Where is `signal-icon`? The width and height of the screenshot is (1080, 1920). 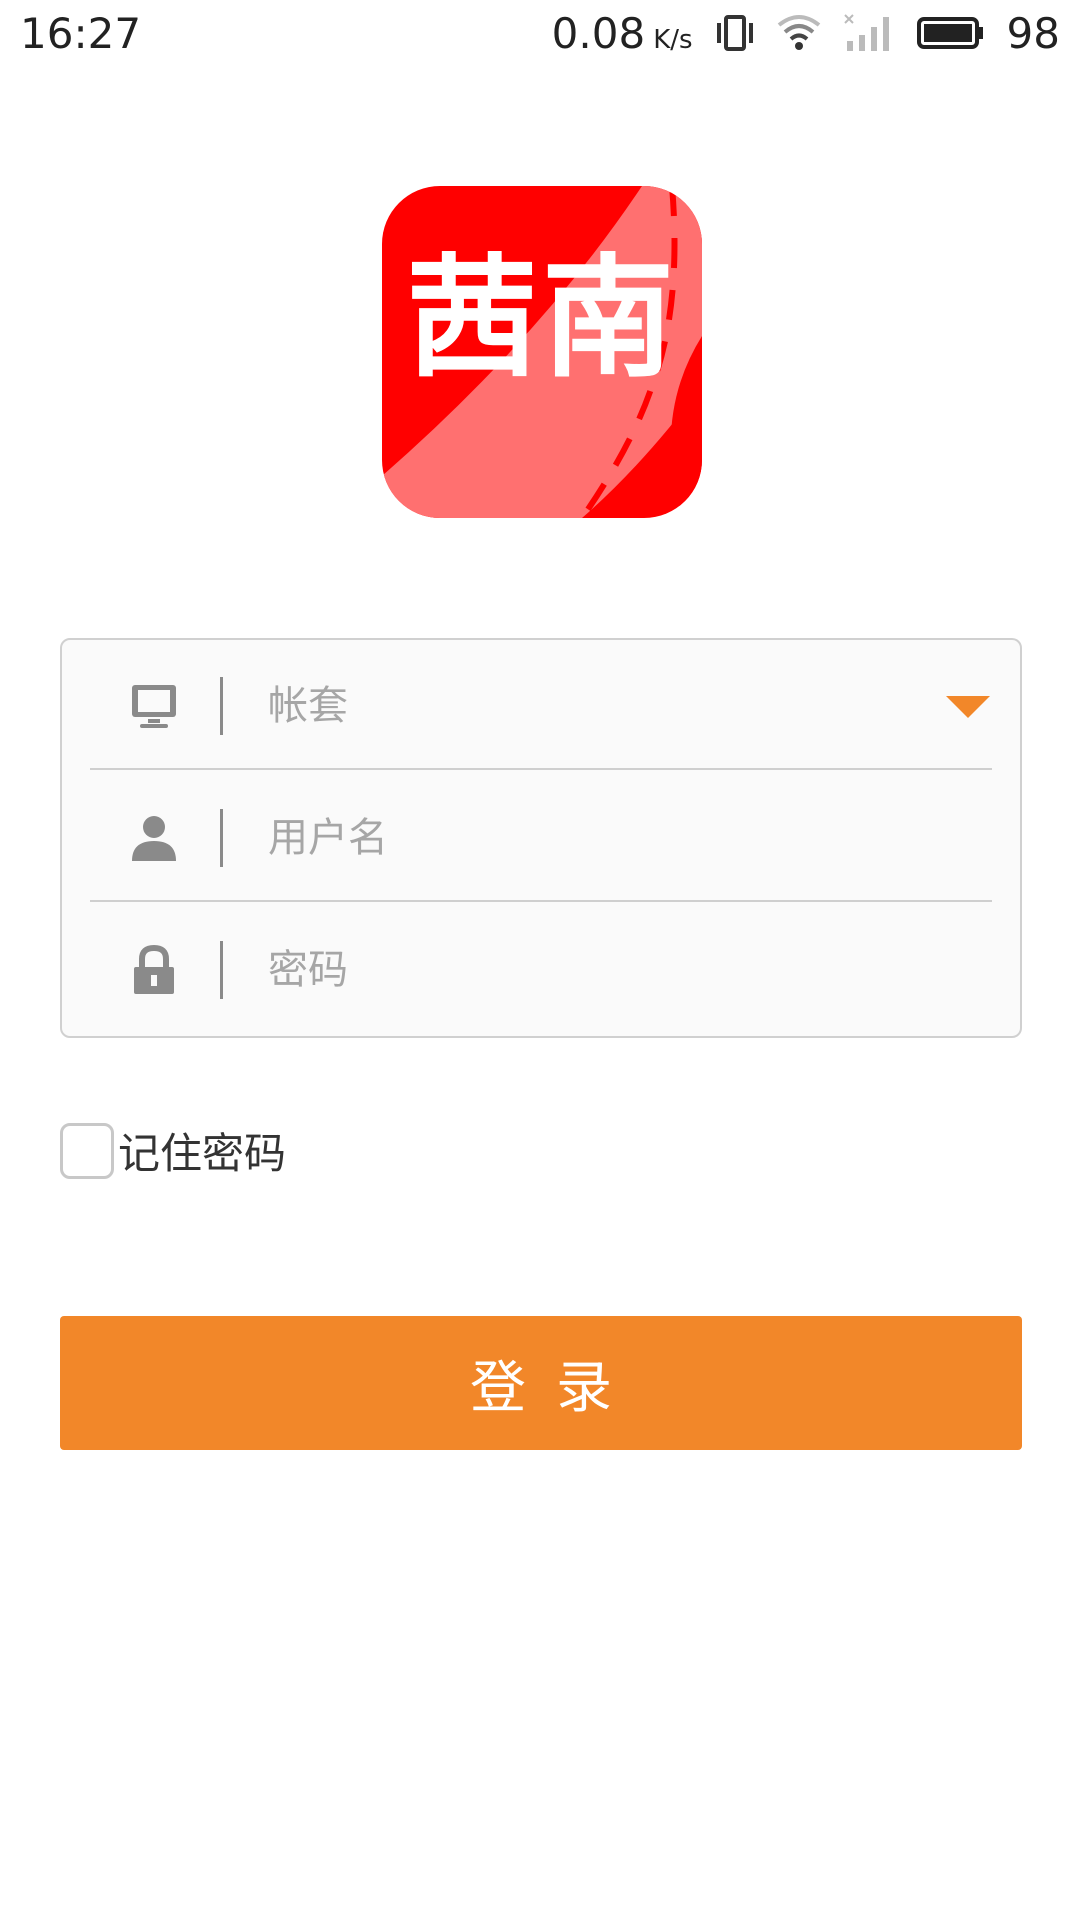
signal-icon is located at coordinates (869, 33).